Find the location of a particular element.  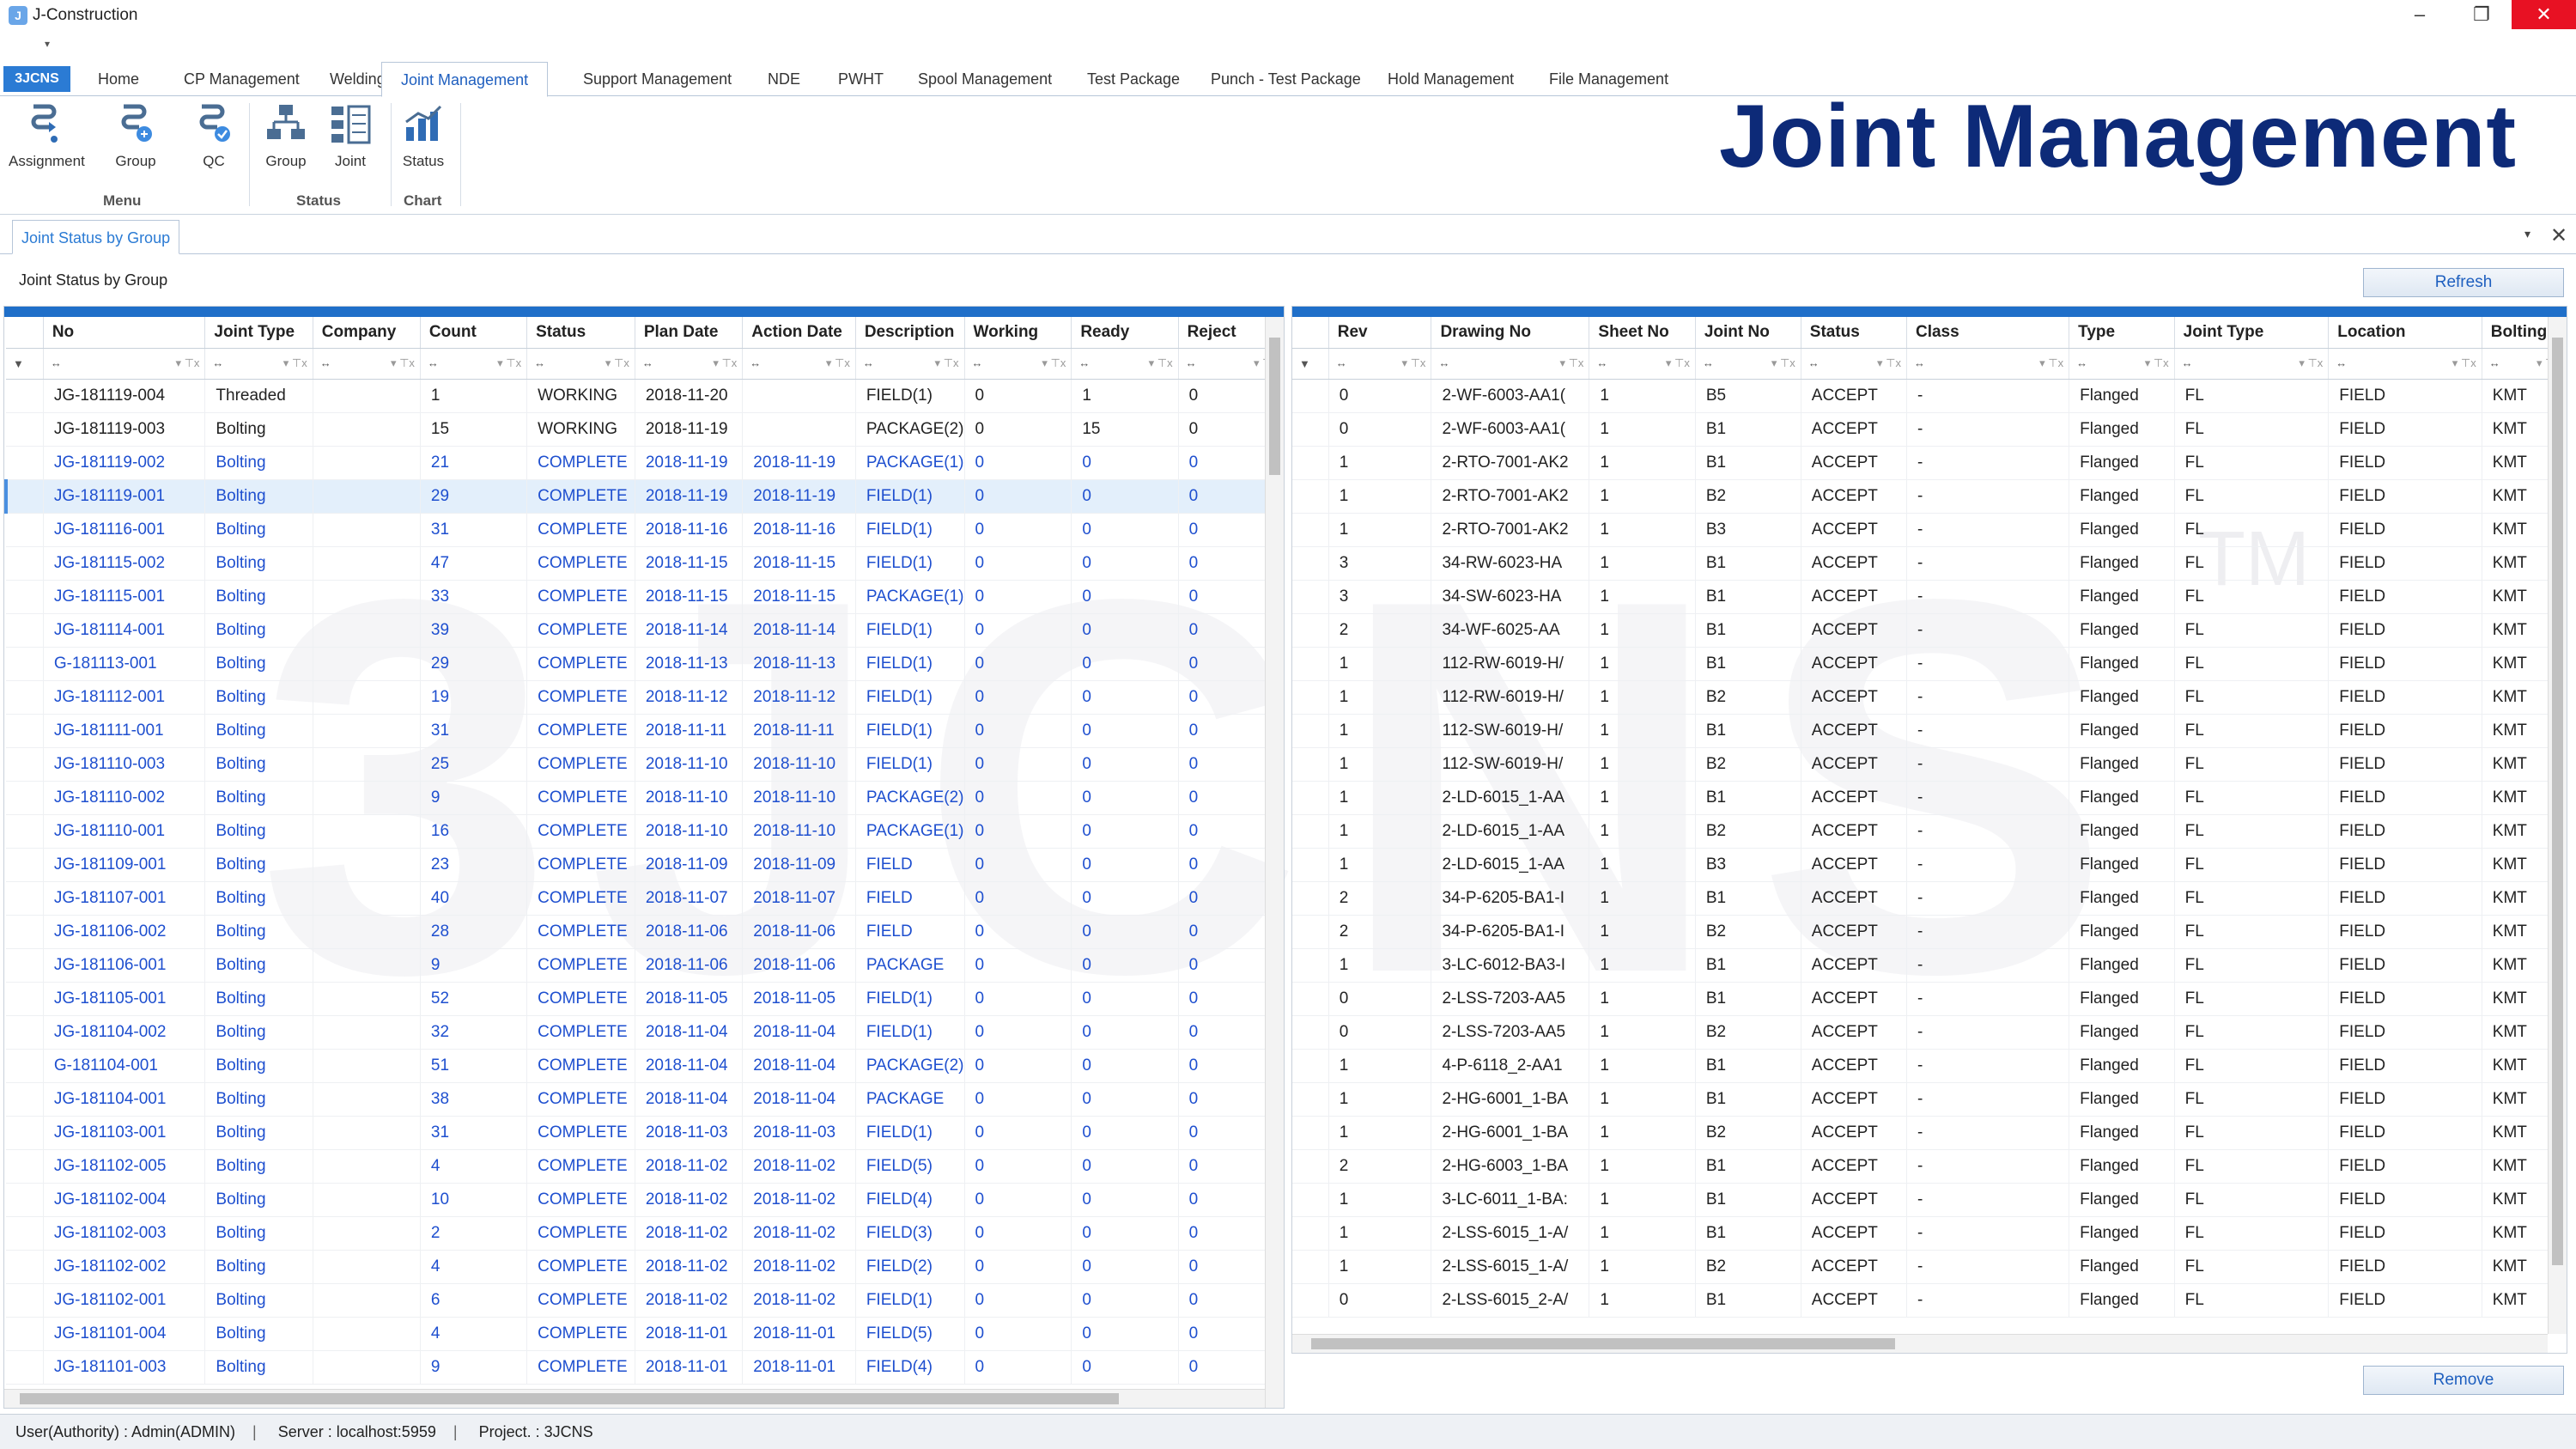

filter-icon: ▼ is located at coordinates (25, 364).